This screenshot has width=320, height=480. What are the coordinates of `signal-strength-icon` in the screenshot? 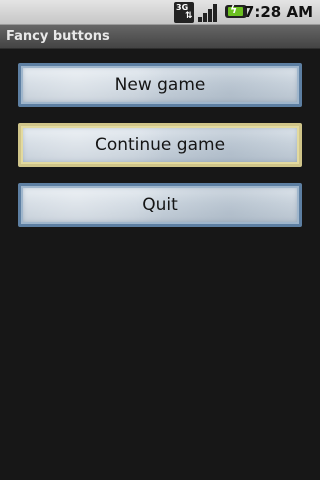 It's located at (208, 12).